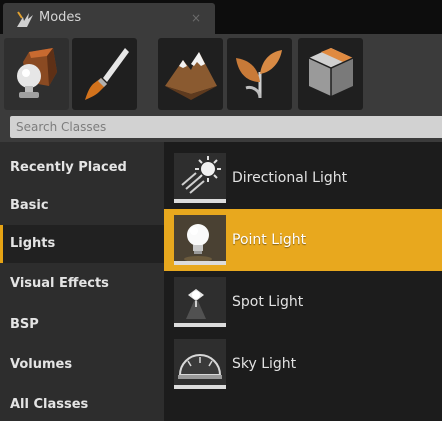  I want to click on directional-light-icon, so click(200, 178).